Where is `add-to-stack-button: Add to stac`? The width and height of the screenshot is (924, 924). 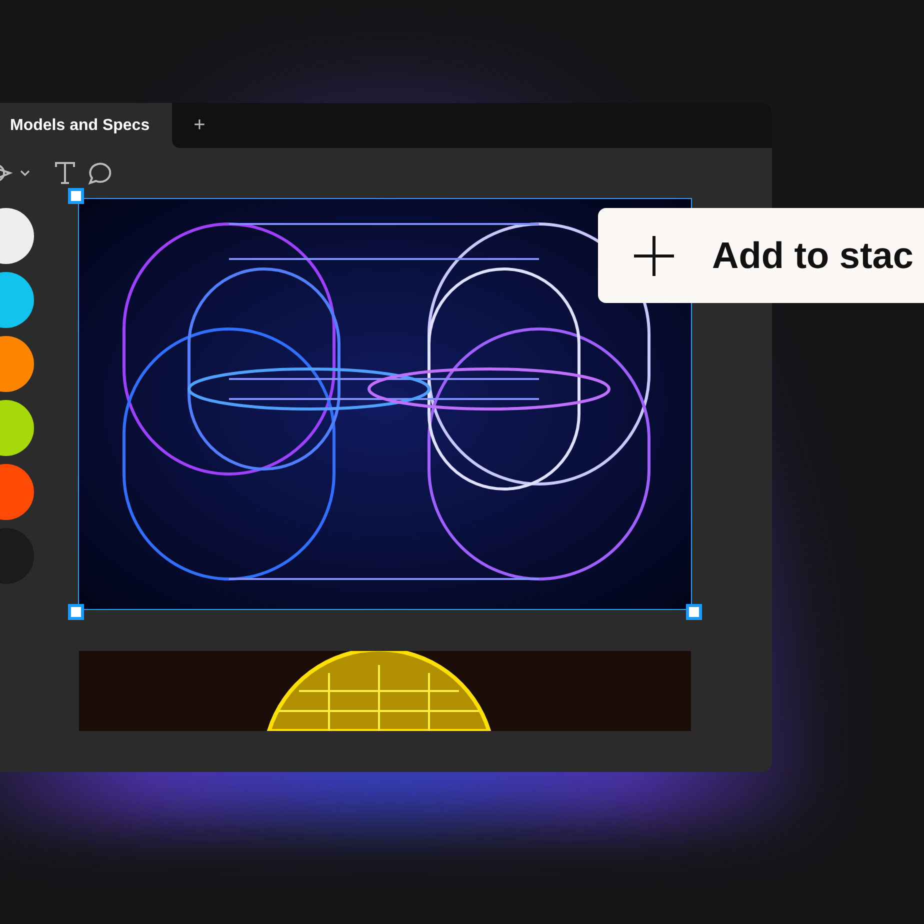
add-to-stack-button: Add to stac is located at coordinates (761, 255).